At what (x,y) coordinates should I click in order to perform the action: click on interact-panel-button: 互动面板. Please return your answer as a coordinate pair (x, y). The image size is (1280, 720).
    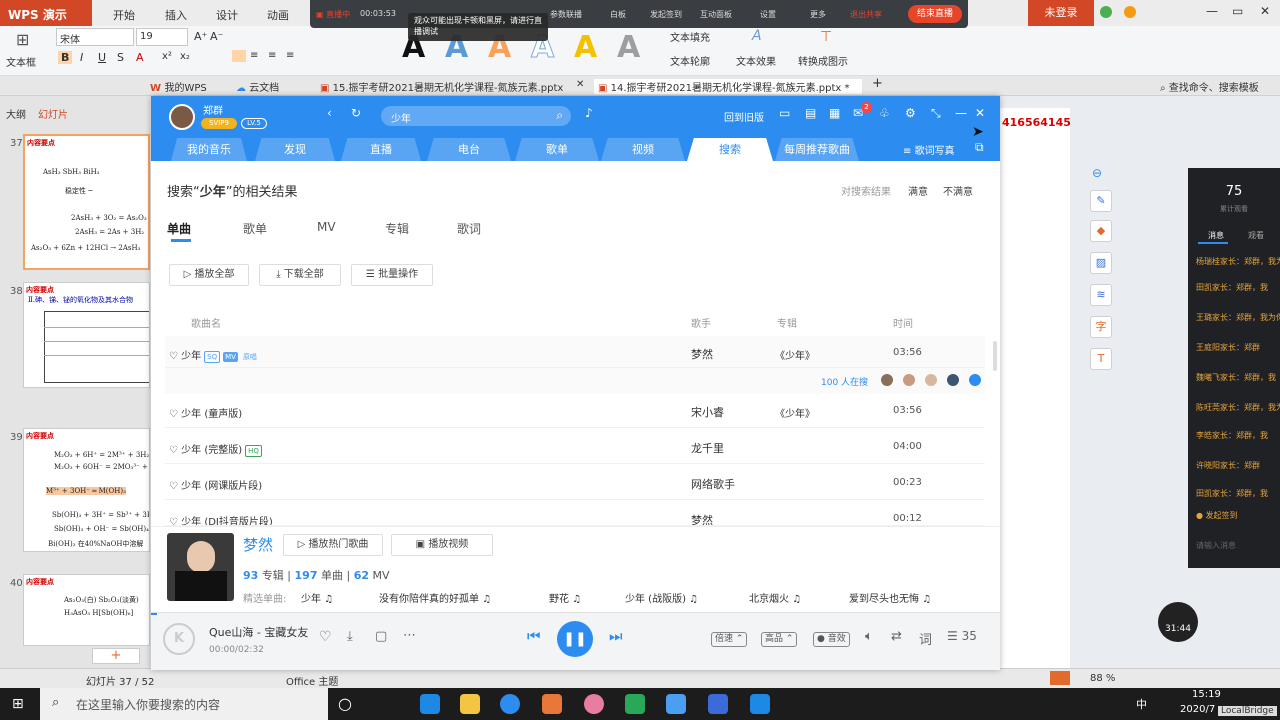
    Looking at the image, I should click on (716, 14).